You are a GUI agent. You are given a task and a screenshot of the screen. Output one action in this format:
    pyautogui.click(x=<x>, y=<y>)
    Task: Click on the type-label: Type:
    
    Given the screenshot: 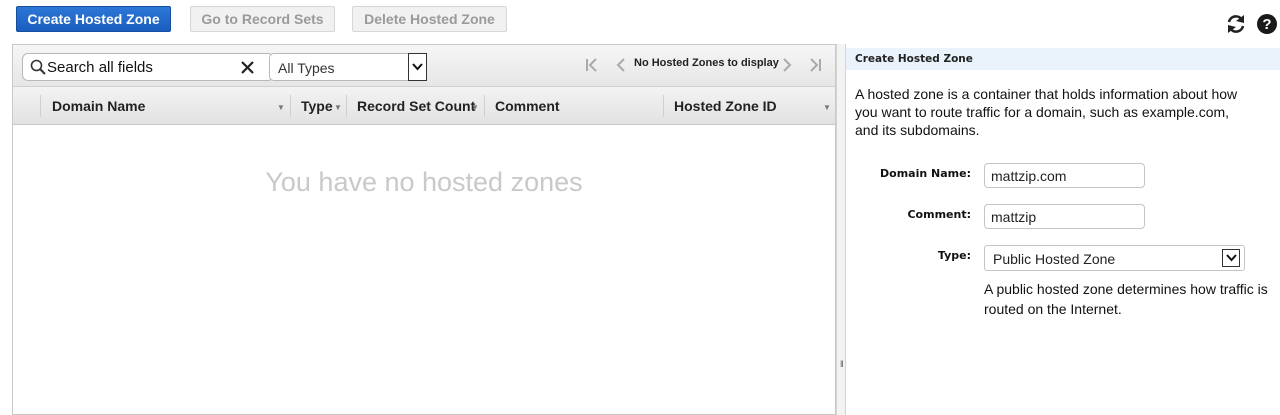 What is the action you would take?
    pyautogui.click(x=954, y=255)
    